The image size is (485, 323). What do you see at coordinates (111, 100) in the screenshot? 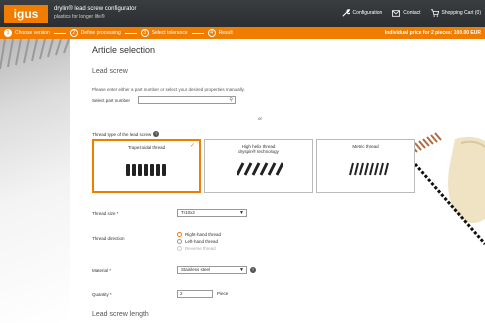
I see `part-number-label: Select part number` at bounding box center [111, 100].